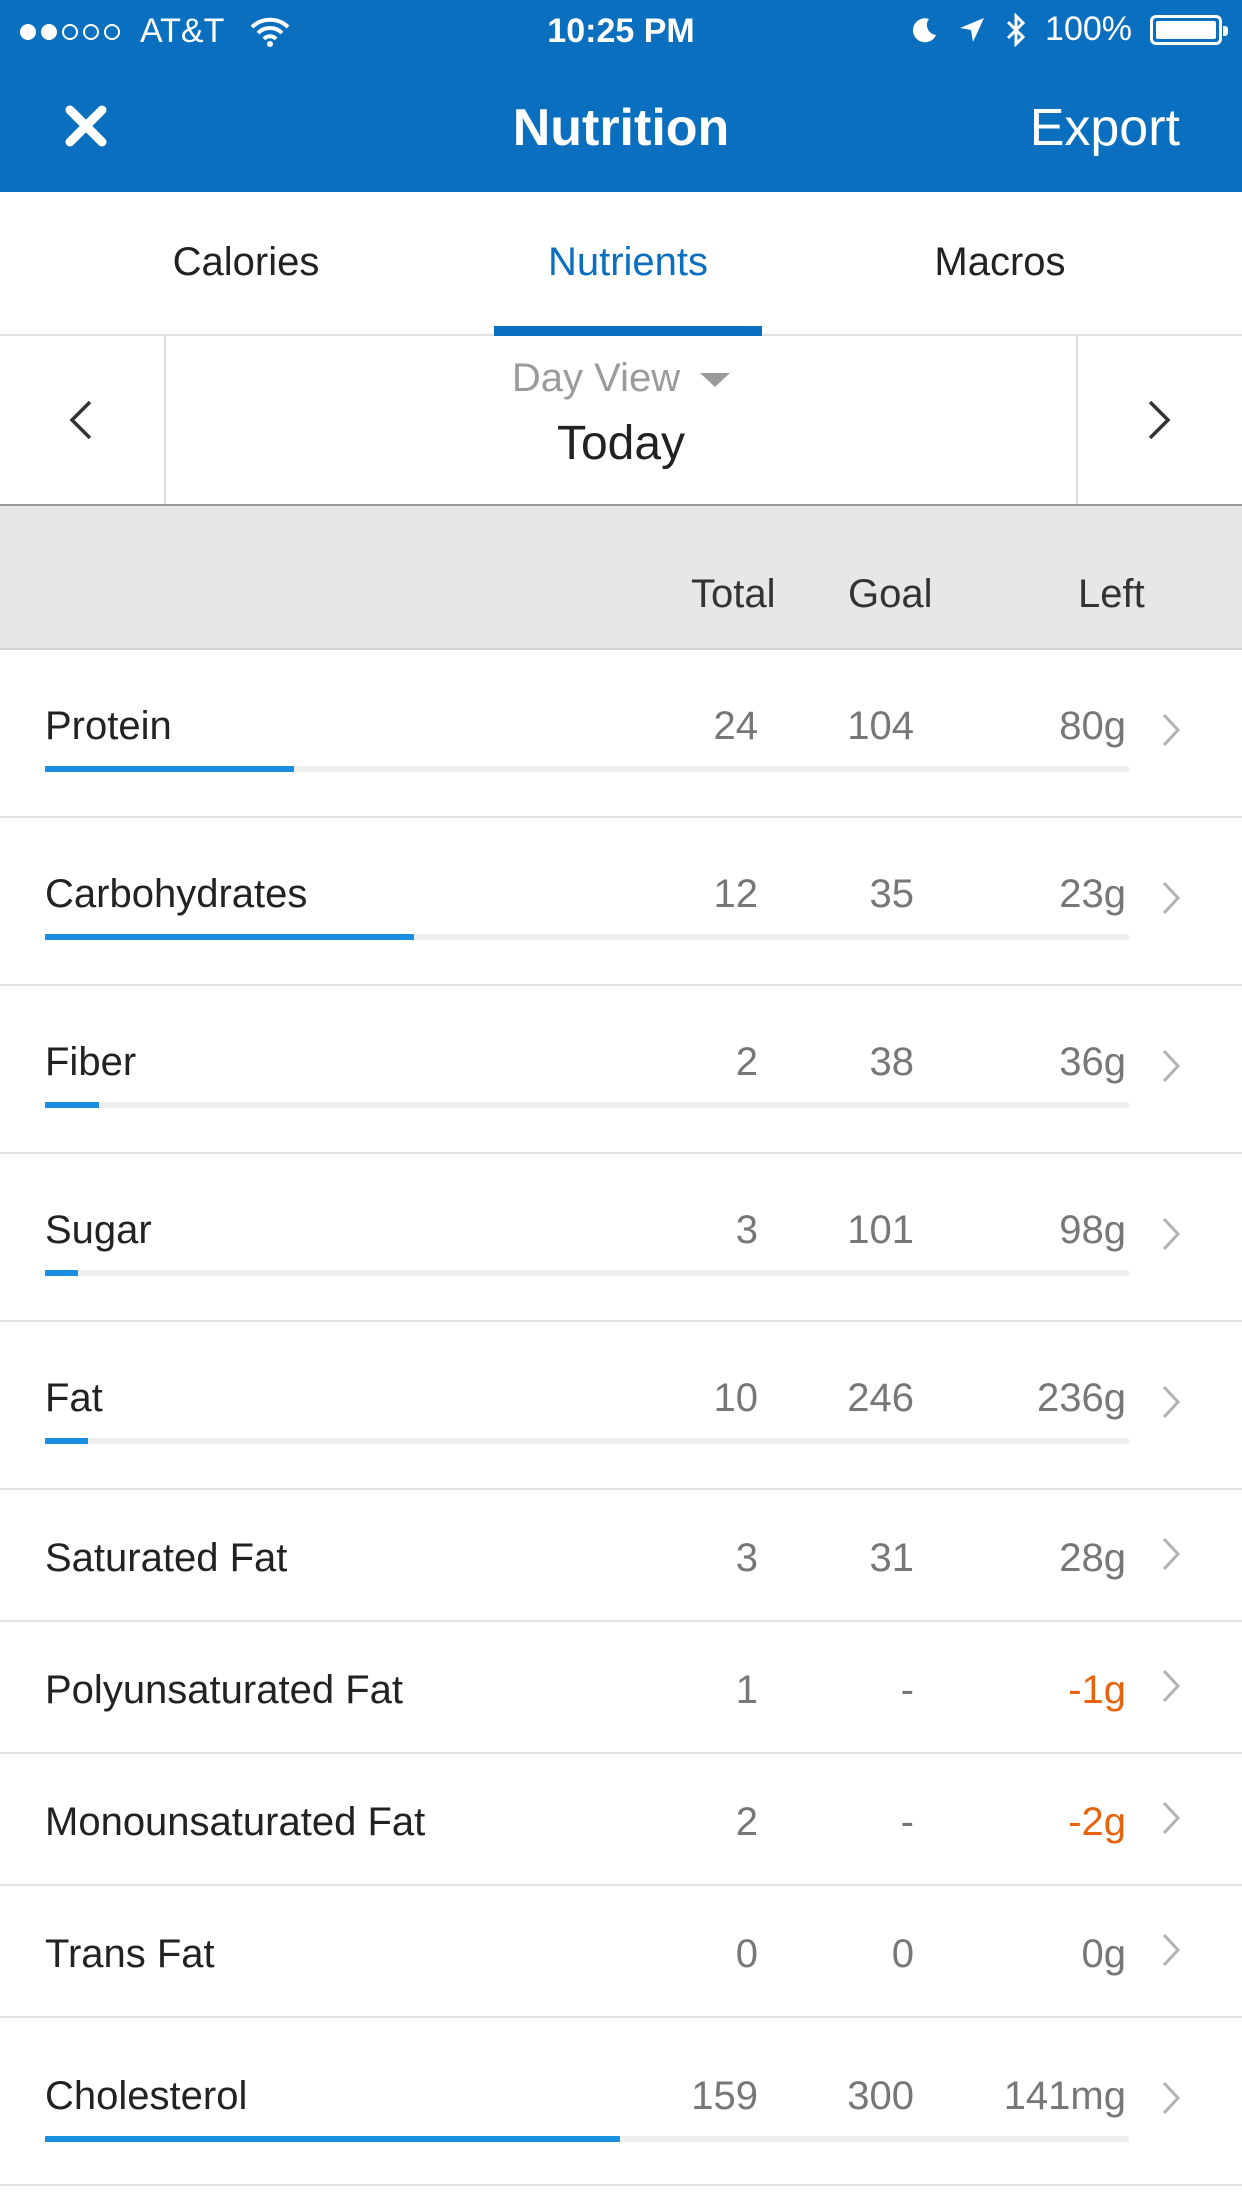  Describe the element at coordinates (972, 29) in the screenshot. I see `location-arrow-icon` at that location.